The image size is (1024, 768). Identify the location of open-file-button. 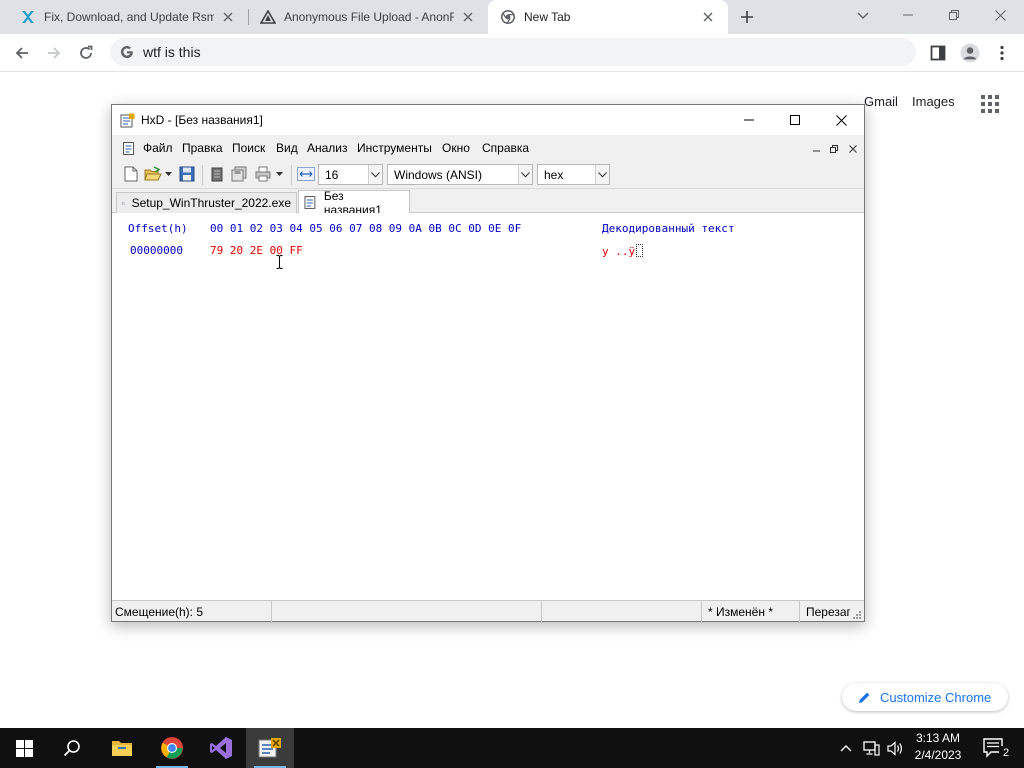
(153, 174).